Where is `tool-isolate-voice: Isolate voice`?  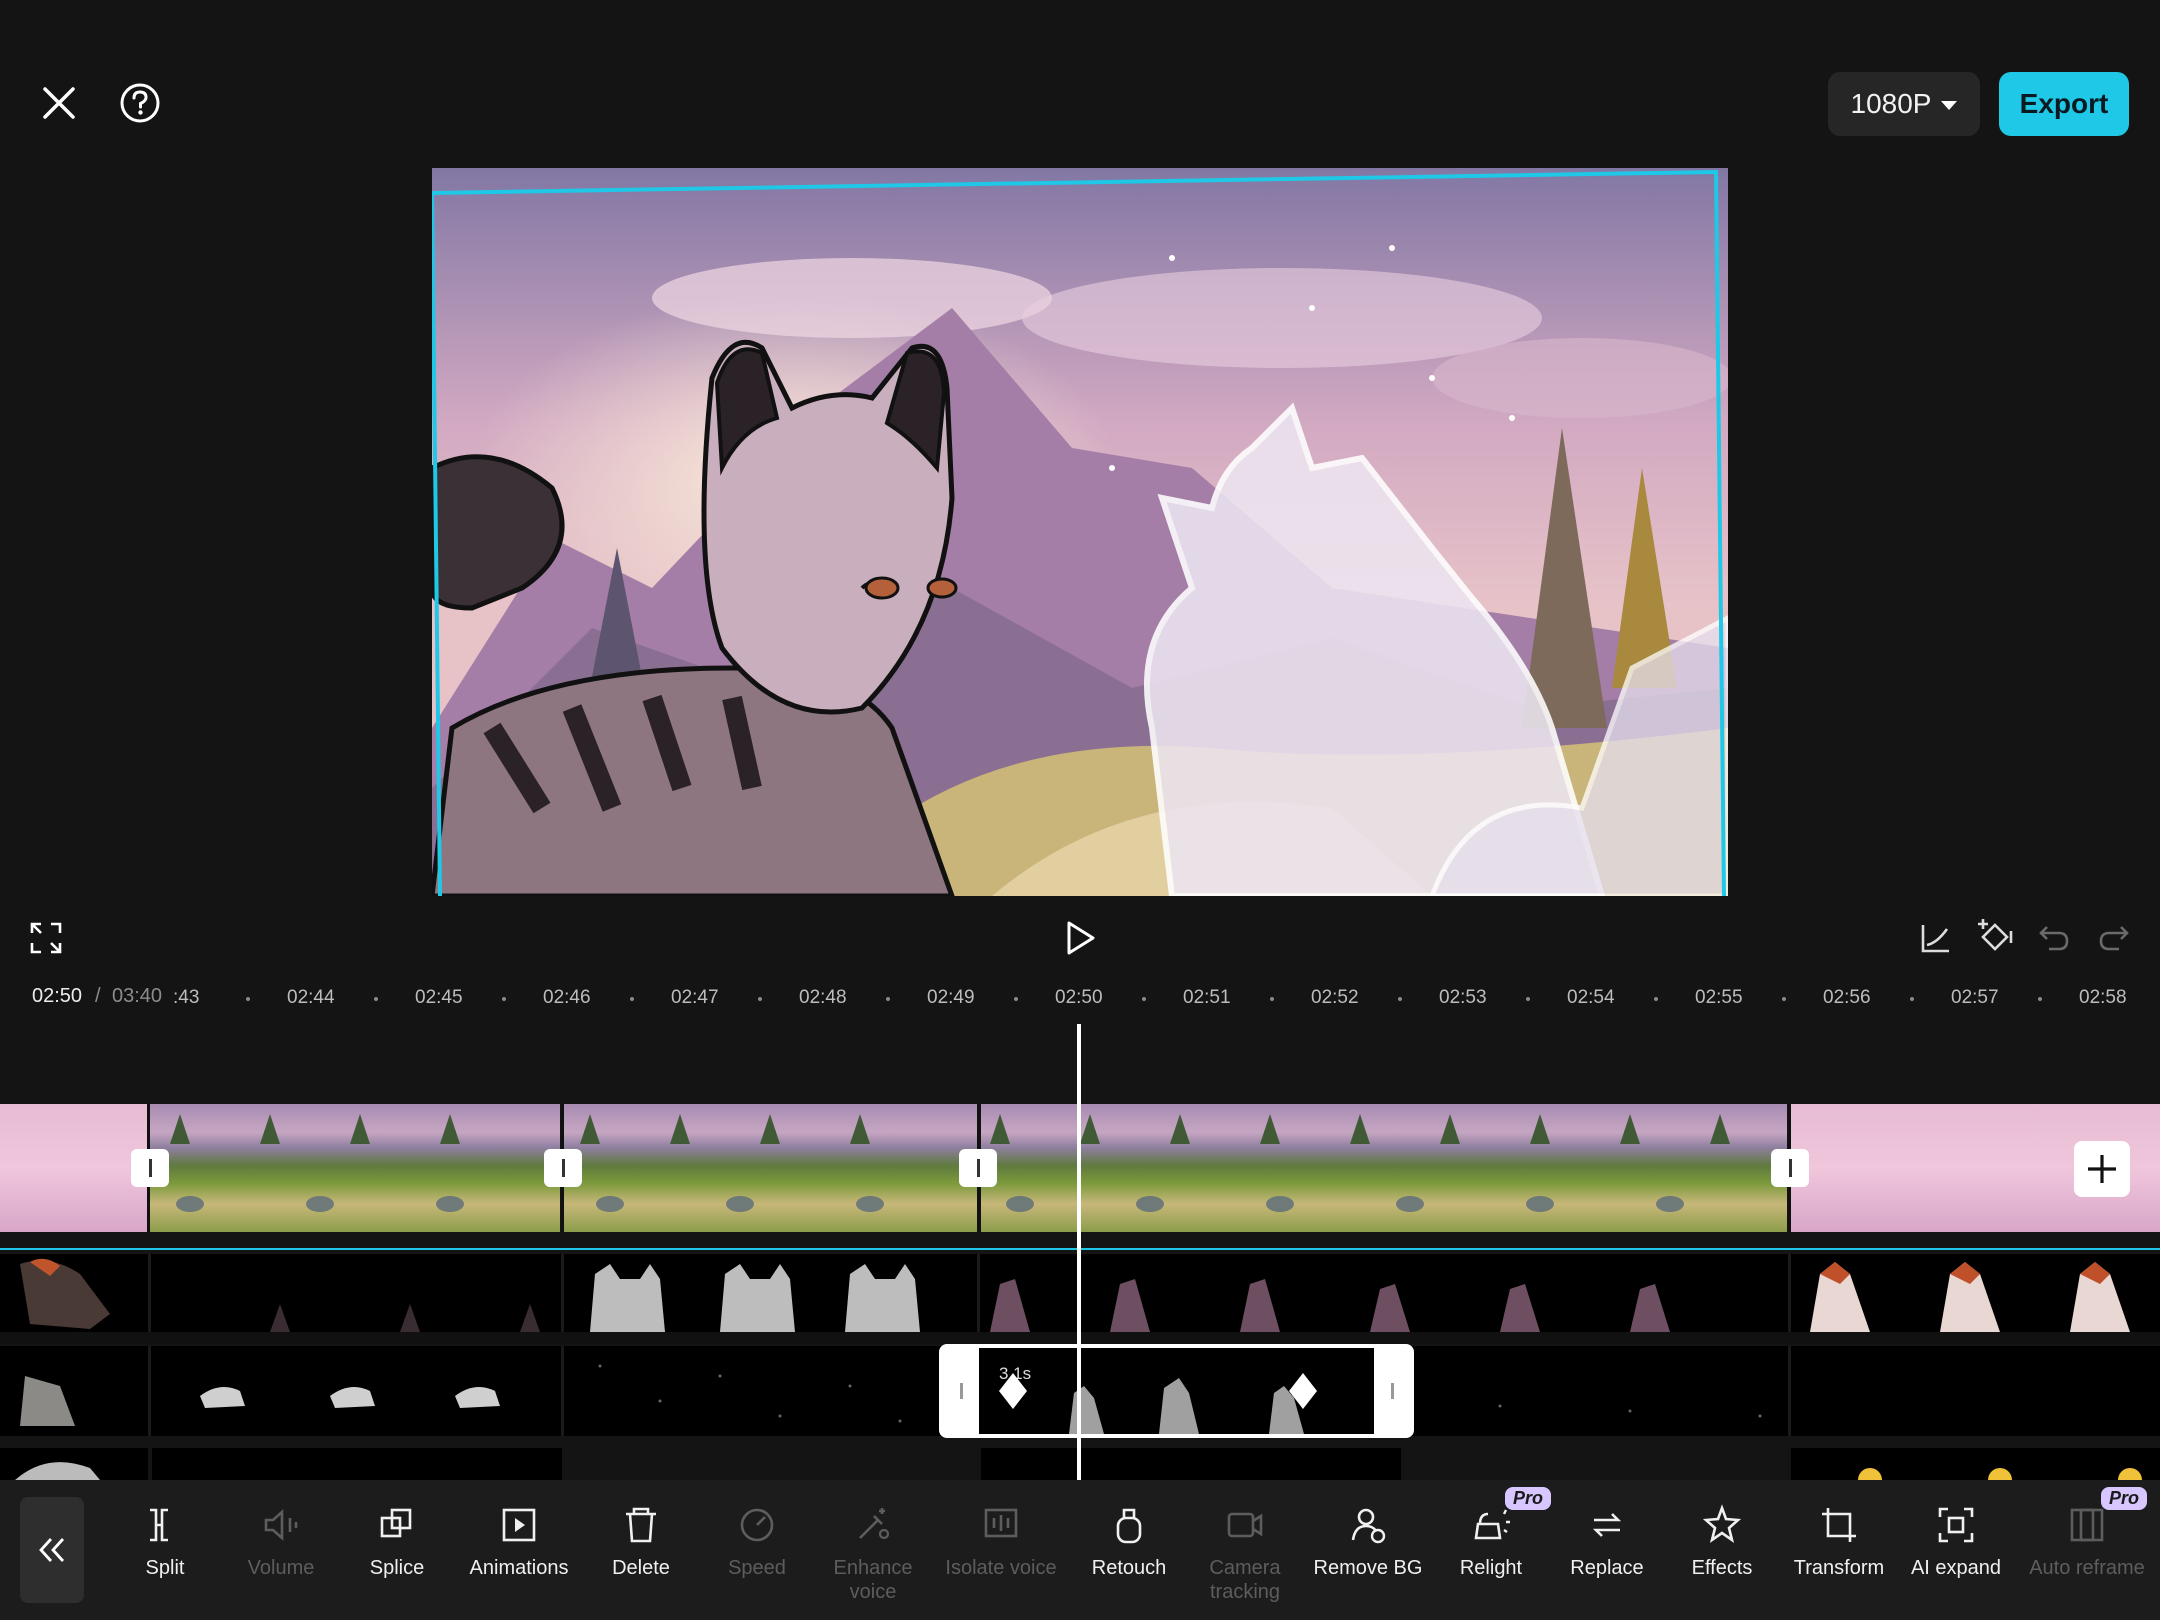
tool-isolate-voice: Isolate voice is located at coordinates (1001, 1540).